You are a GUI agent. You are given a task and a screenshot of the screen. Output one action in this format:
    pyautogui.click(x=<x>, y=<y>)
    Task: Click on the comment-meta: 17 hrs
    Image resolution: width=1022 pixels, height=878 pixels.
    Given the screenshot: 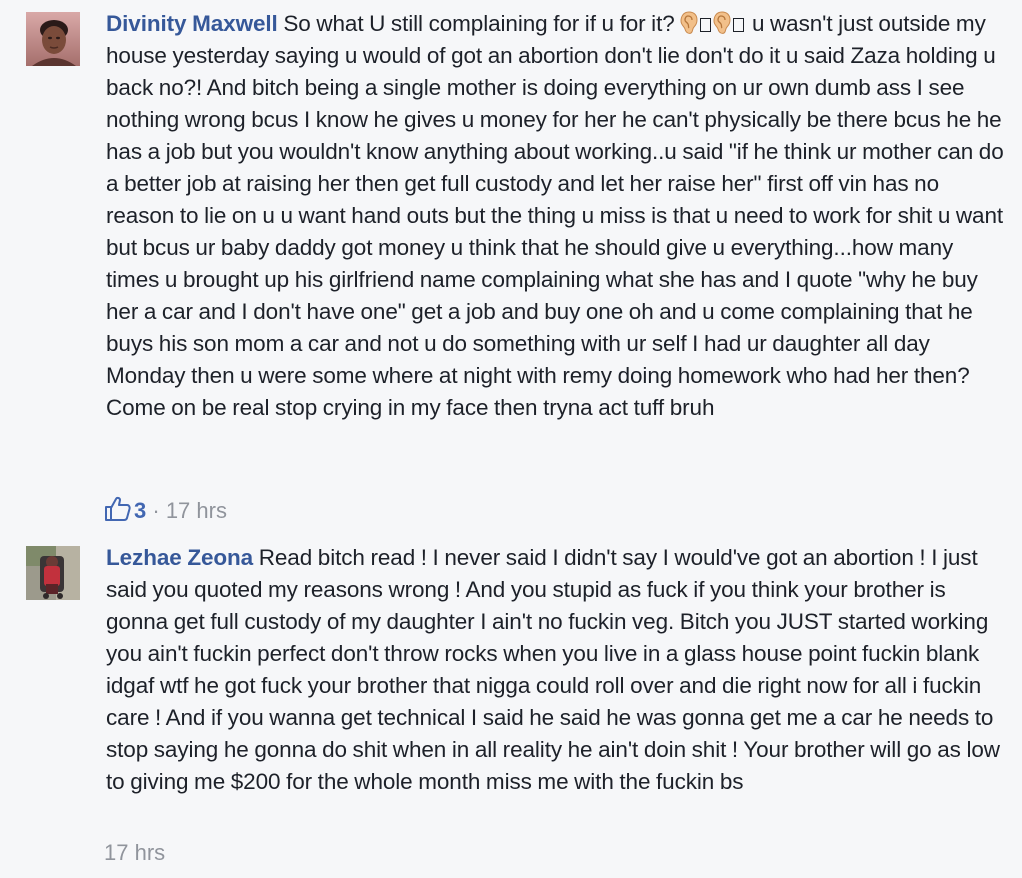 What is the action you would take?
    pyautogui.click(x=134, y=853)
    